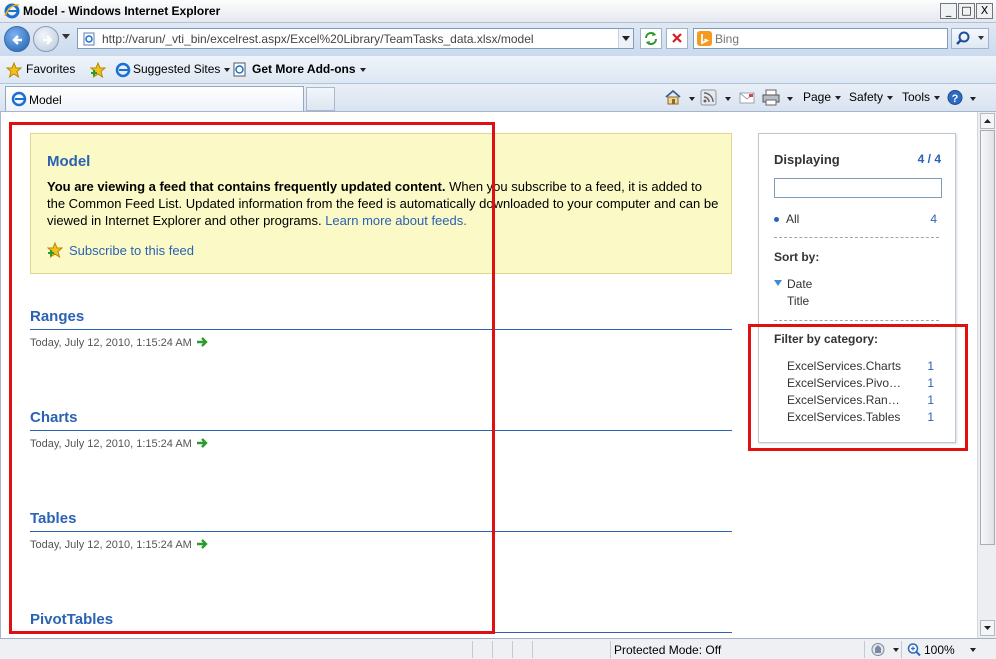 The height and width of the screenshot is (659, 996). What do you see at coordinates (914, 649) in the screenshot?
I see `zoom-icon` at bounding box center [914, 649].